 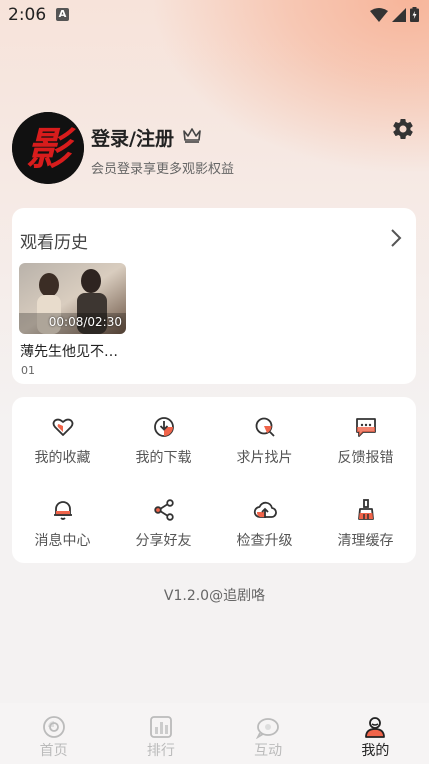 What do you see at coordinates (132, 137) in the screenshot?
I see `login-register-link: 登录/注册` at bounding box center [132, 137].